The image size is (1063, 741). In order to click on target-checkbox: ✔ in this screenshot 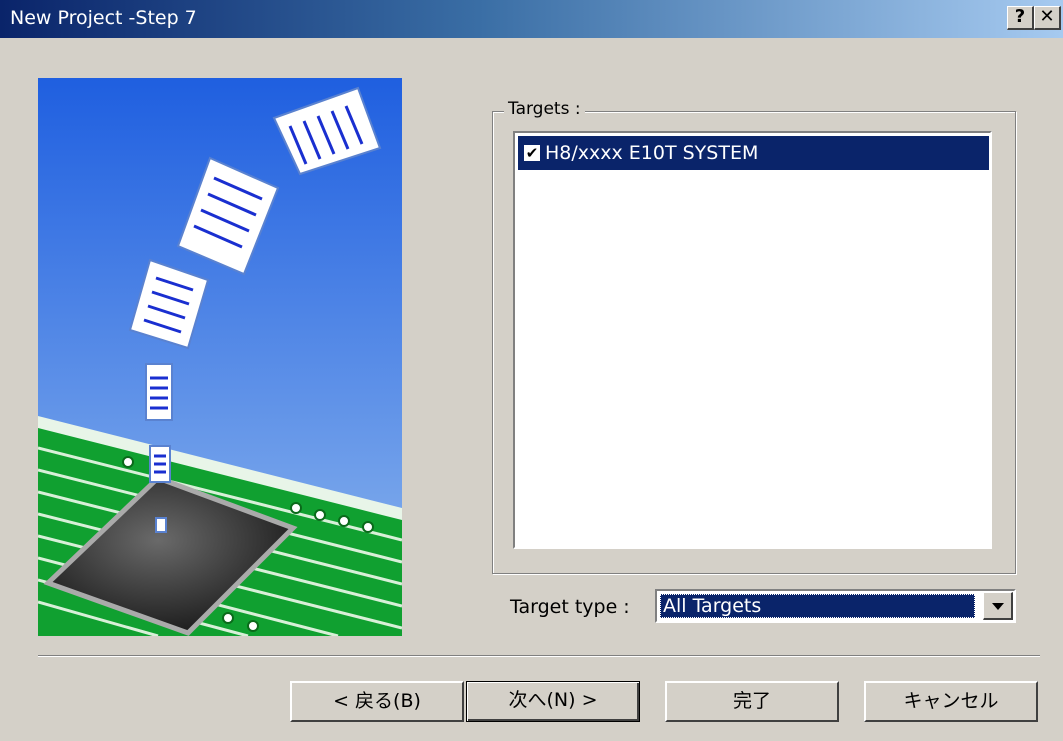, I will do `click(532, 153)`.